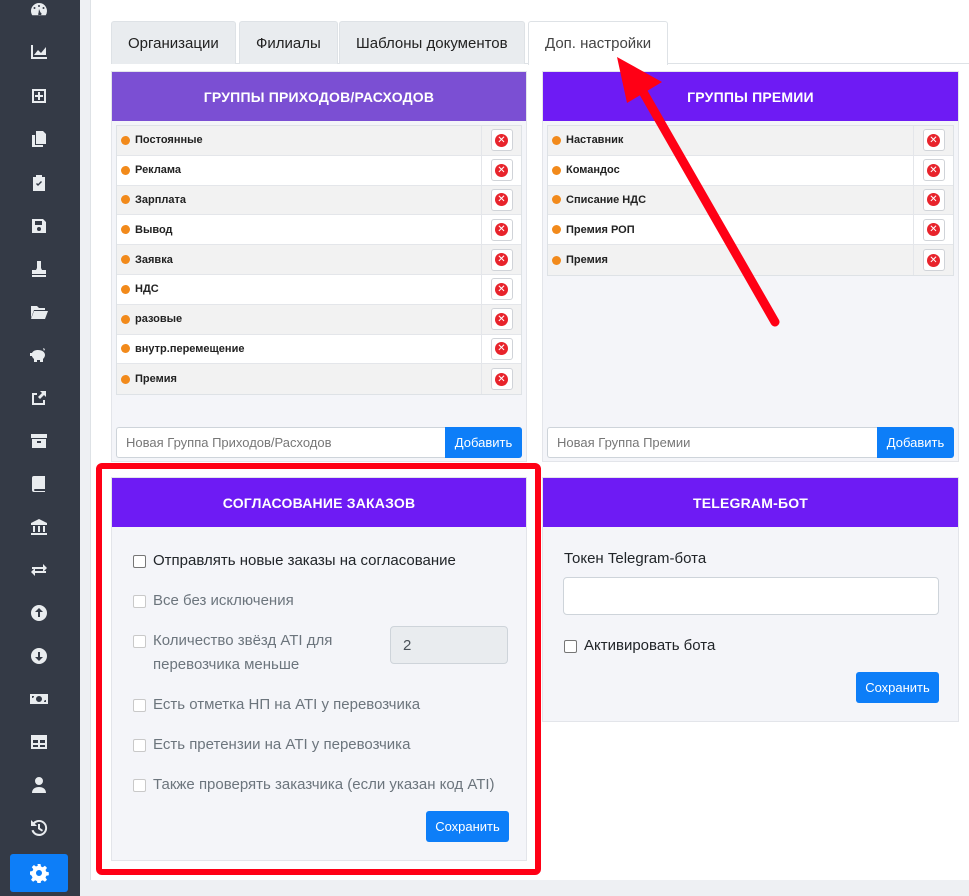  What do you see at coordinates (751, 596) in the screenshot?
I see `telegram-token-input` at bounding box center [751, 596].